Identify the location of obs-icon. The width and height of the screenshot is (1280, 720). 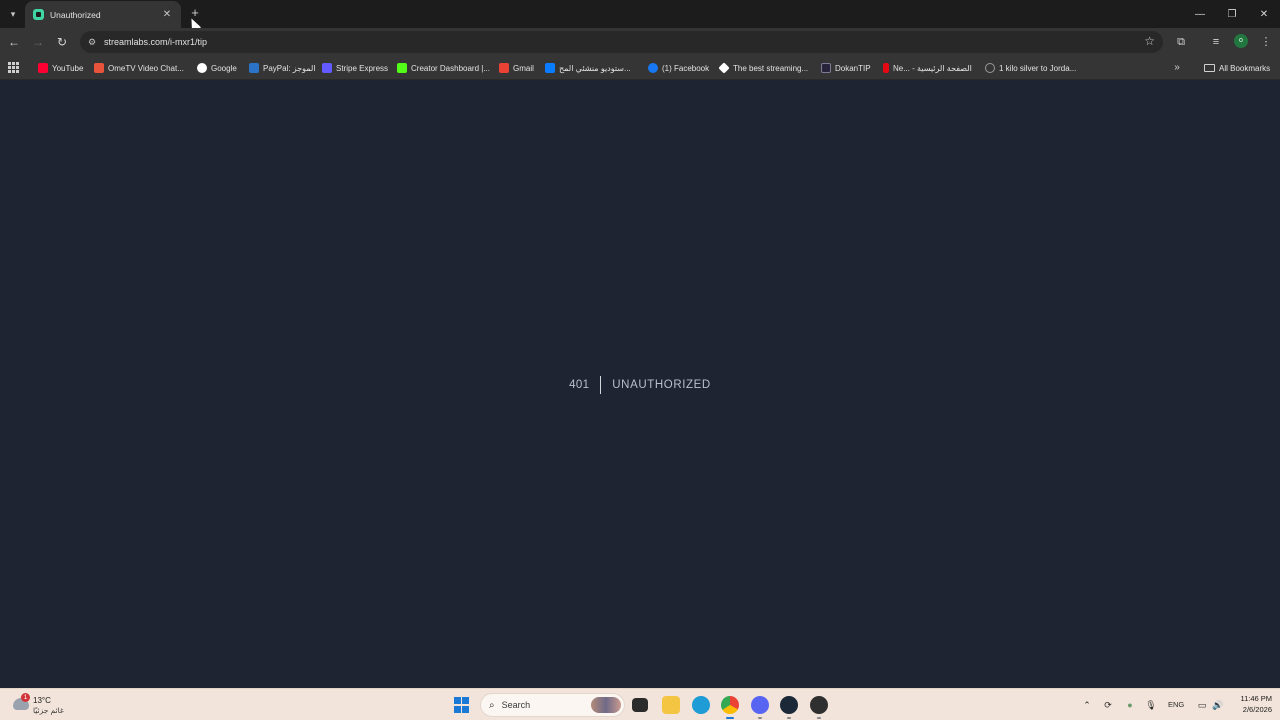
(819, 705).